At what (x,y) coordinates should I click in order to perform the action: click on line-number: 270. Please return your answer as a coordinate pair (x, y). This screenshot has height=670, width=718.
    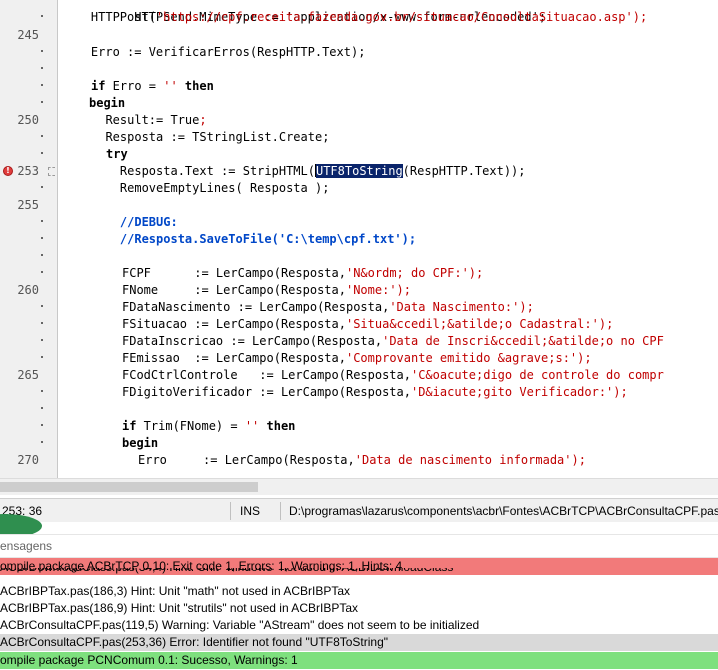
    Looking at the image, I should click on (28, 460).